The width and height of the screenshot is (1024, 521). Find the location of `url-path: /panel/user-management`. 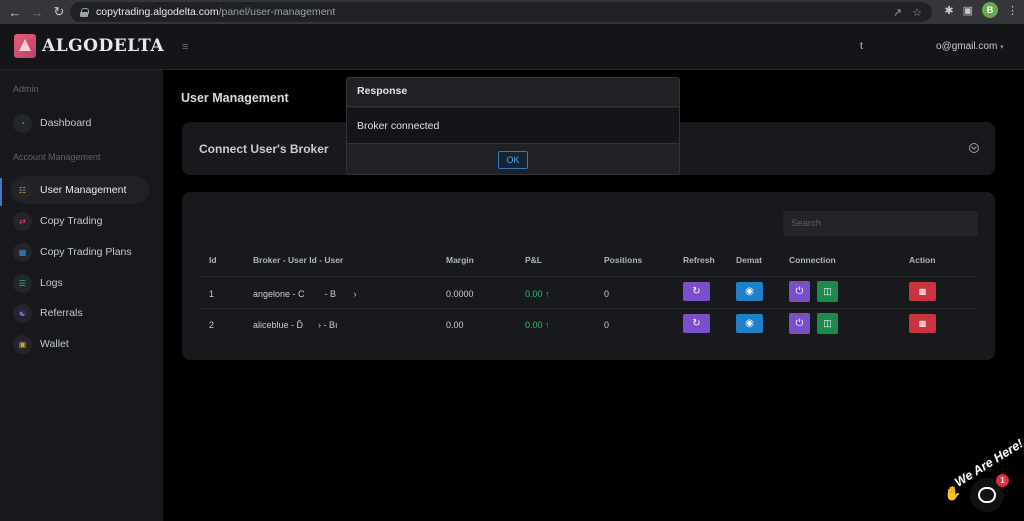

url-path: /panel/user-management is located at coordinates (277, 12).